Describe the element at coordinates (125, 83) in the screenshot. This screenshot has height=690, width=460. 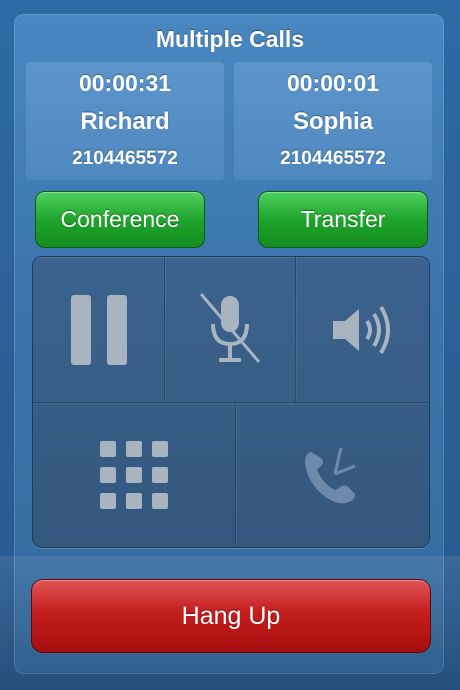
I see `call-duration: 00:00:31` at that location.